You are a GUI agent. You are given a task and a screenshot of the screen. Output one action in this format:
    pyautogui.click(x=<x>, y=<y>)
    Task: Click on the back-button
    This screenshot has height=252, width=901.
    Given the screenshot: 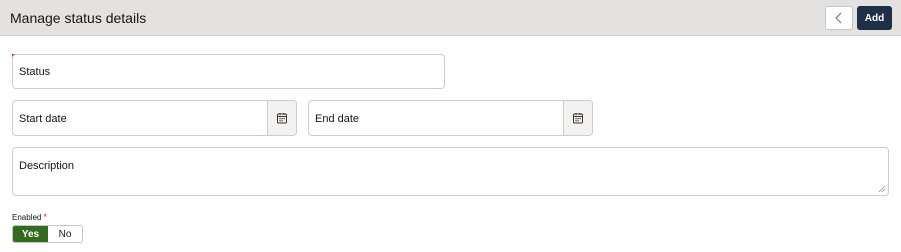 What is the action you would take?
    pyautogui.click(x=839, y=18)
    